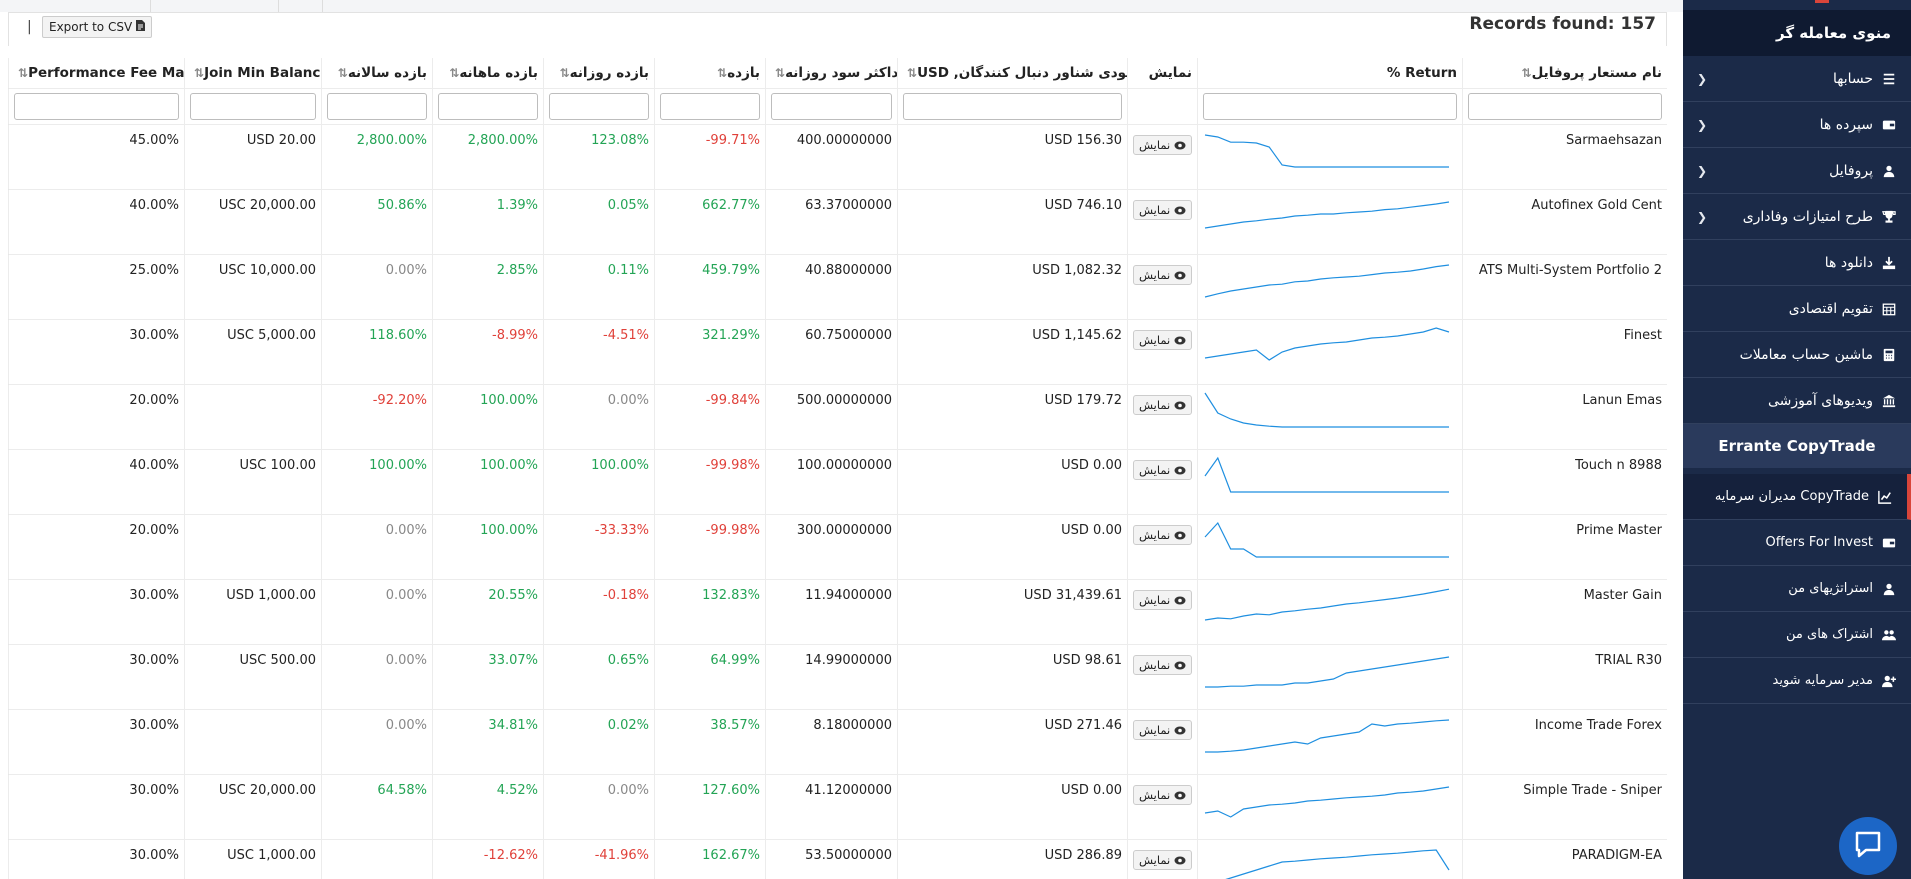 The height and width of the screenshot is (879, 1911). I want to click on filter-input-yearly, so click(377, 106).